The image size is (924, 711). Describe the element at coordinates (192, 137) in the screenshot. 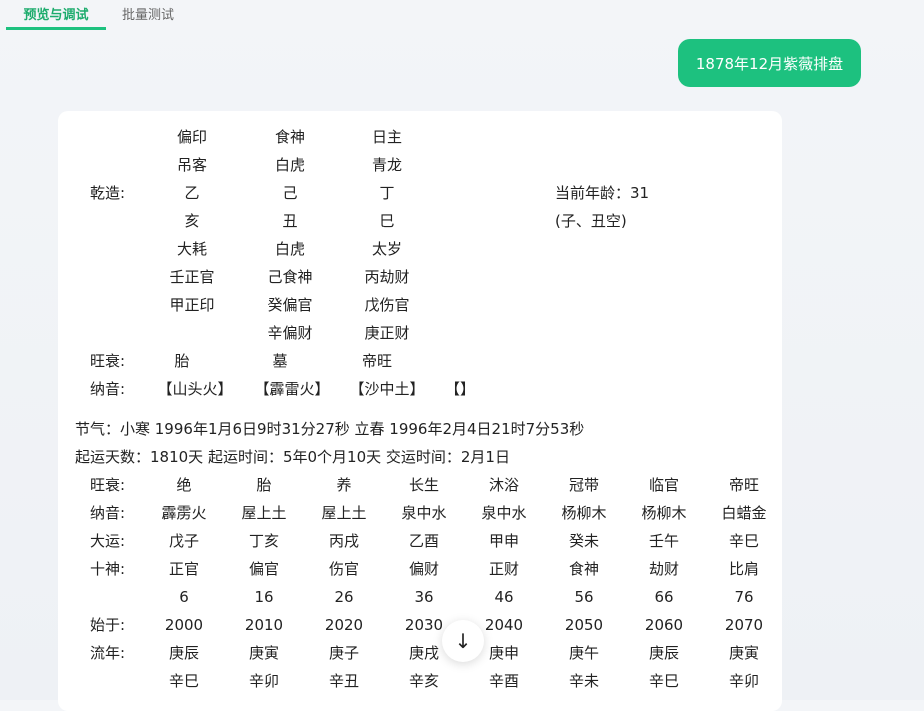

I see `shishen: 偏印` at that location.